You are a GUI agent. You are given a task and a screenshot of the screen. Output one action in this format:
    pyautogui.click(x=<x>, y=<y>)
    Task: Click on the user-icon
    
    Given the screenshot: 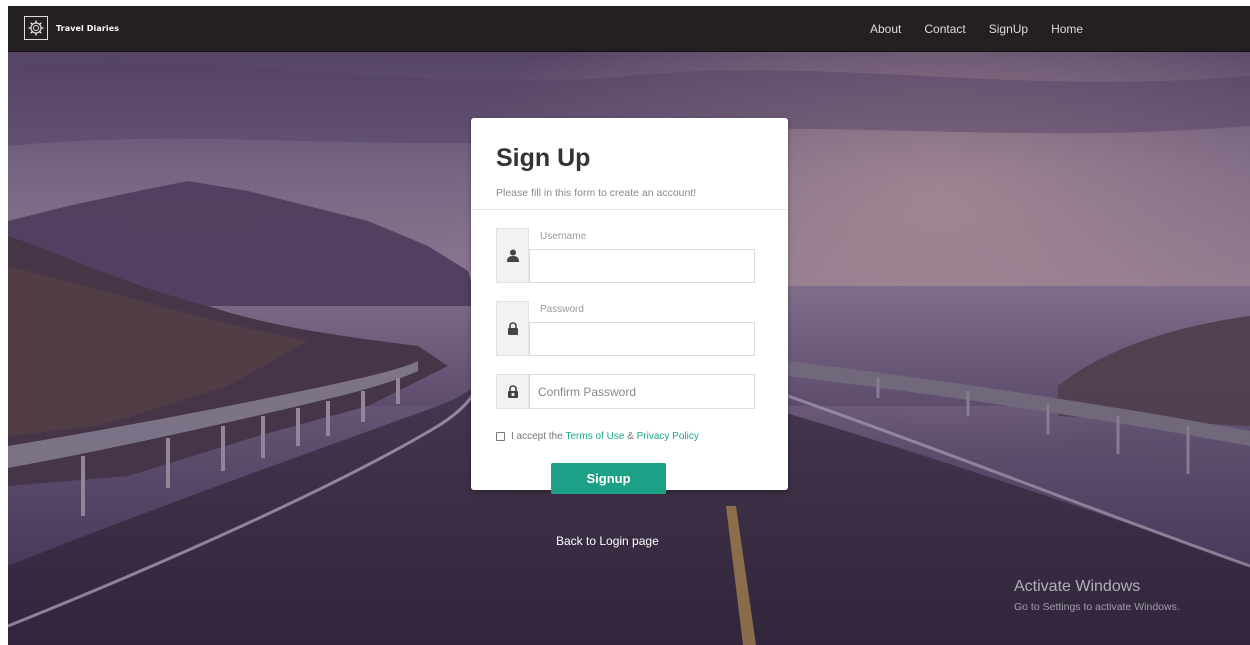 What is the action you would take?
    pyautogui.click(x=512, y=255)
    